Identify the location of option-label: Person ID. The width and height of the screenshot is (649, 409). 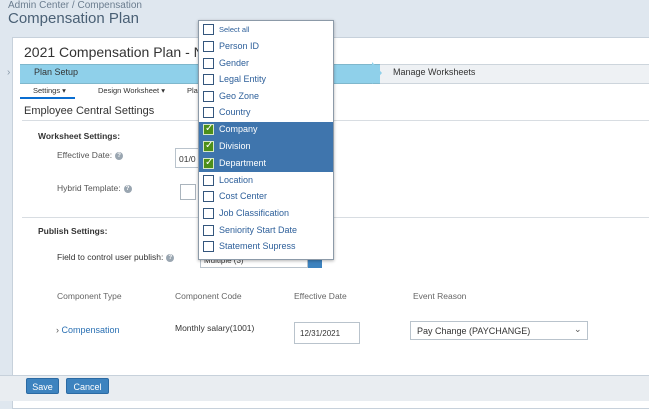
(239, 46).